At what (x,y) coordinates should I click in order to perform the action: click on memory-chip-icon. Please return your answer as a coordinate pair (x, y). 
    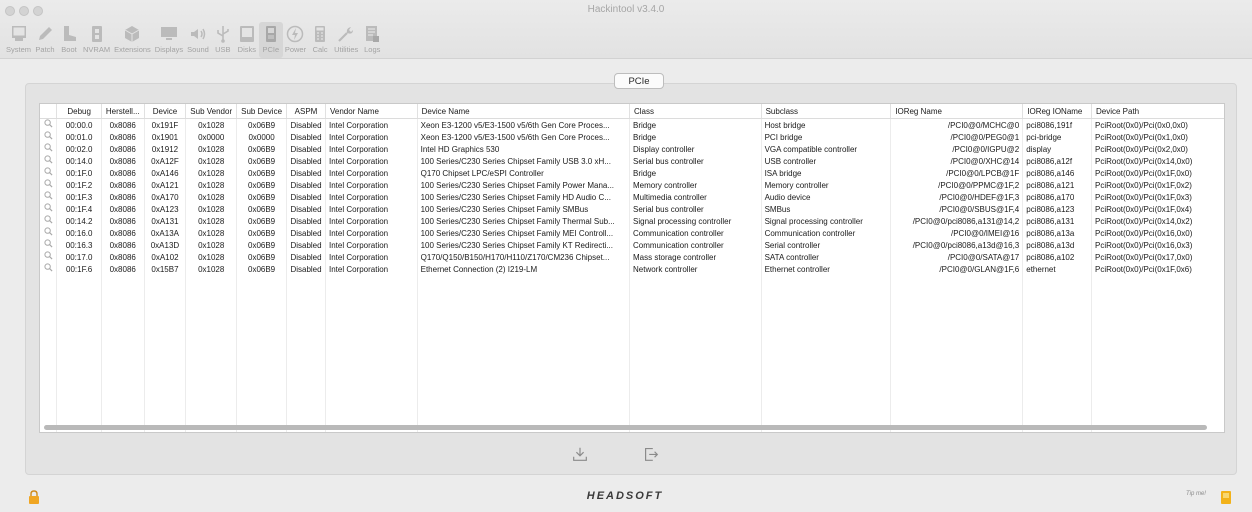
    Looking at the image, I should click on (97, 33).